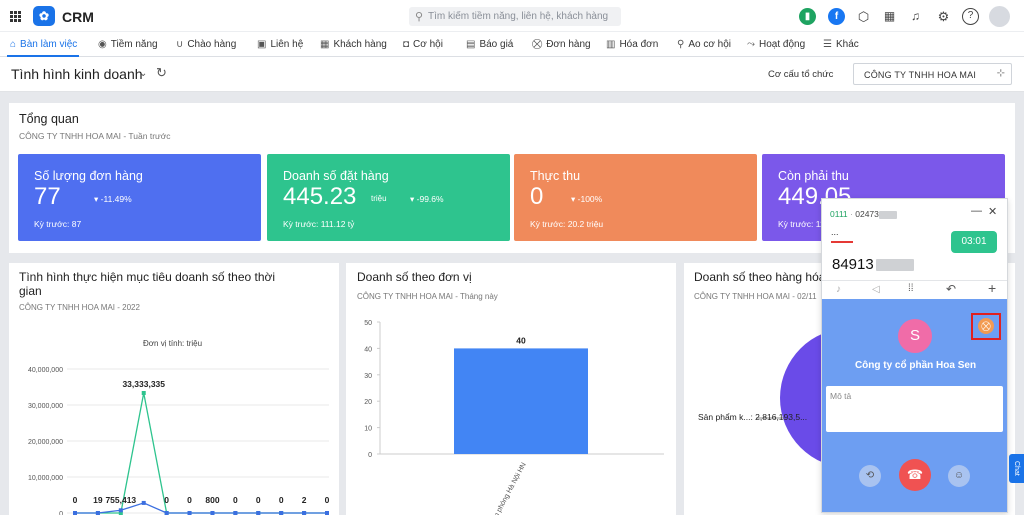 The height and width of the screenshot is (515, 1024). I want to click on tab-2: ◉ Tiềm năng, so click(128, 44).